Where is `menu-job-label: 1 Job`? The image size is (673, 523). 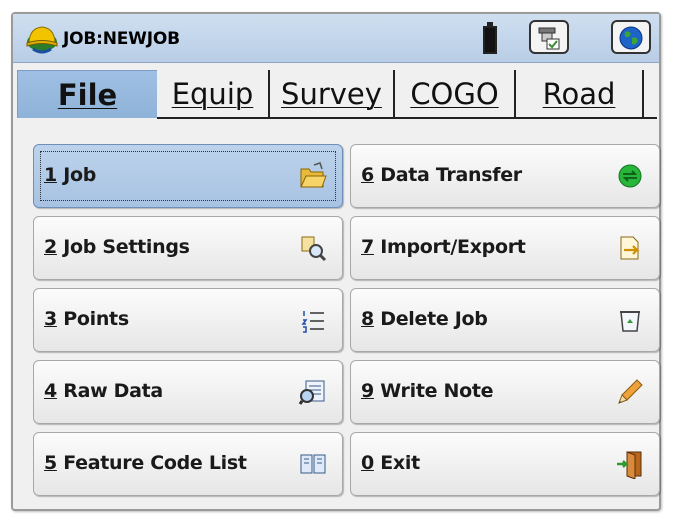
menu-job-label: 1 Job is located at coordinates (70, 175).